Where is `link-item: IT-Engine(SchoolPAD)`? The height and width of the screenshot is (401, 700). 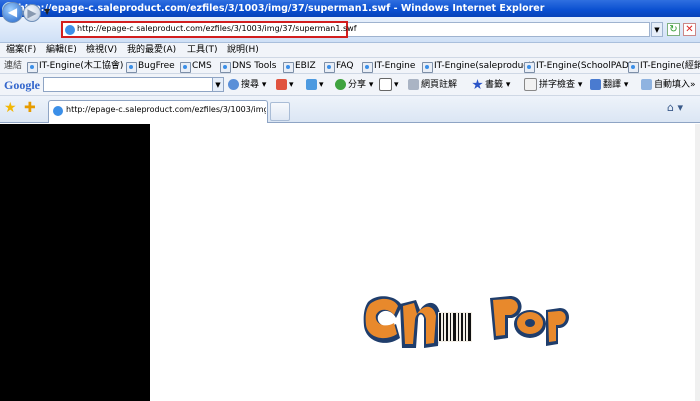
link-item: IT-Engine(SchoolPAD) is located at coordinates (578, 66).